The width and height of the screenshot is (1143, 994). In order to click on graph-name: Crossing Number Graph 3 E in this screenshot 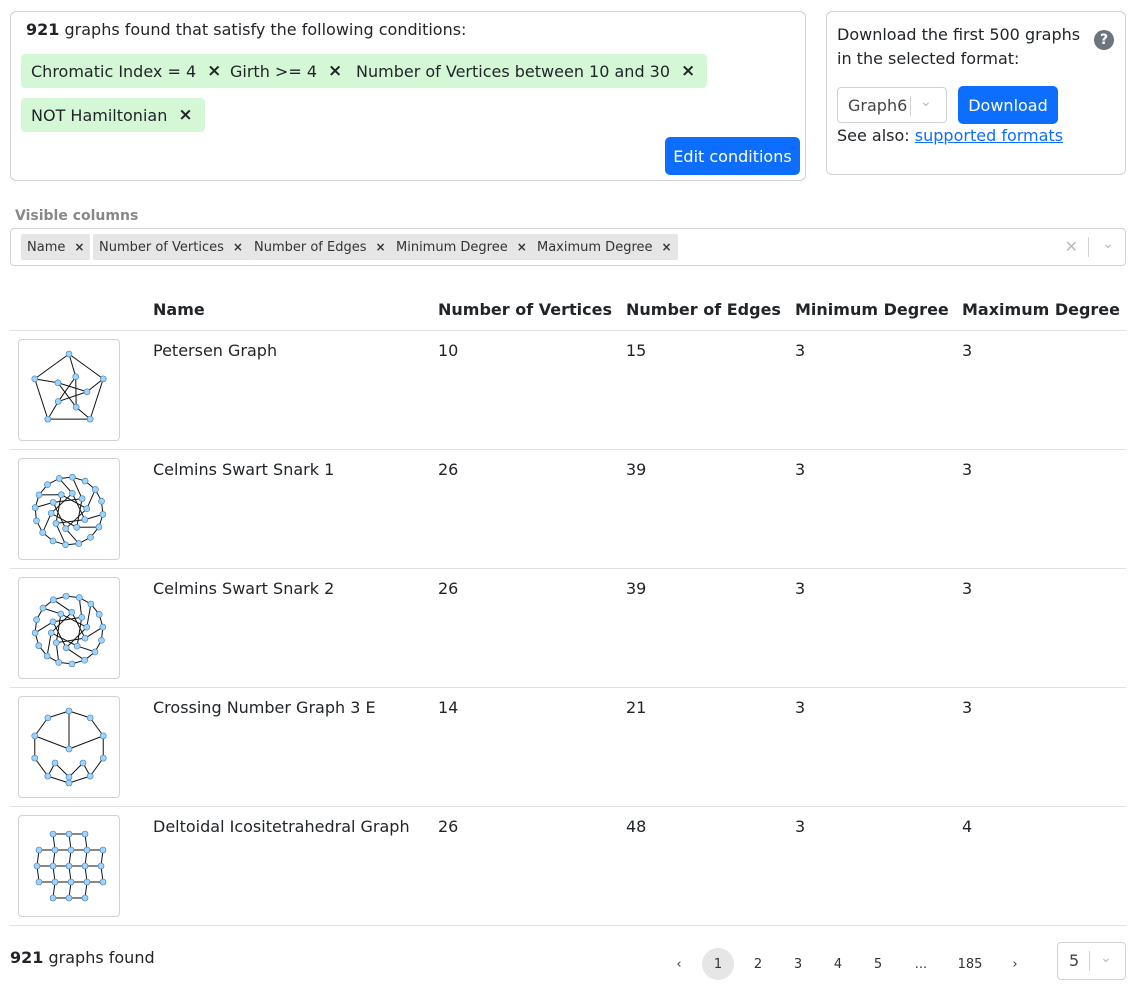, I will do `click(264, 707)`.